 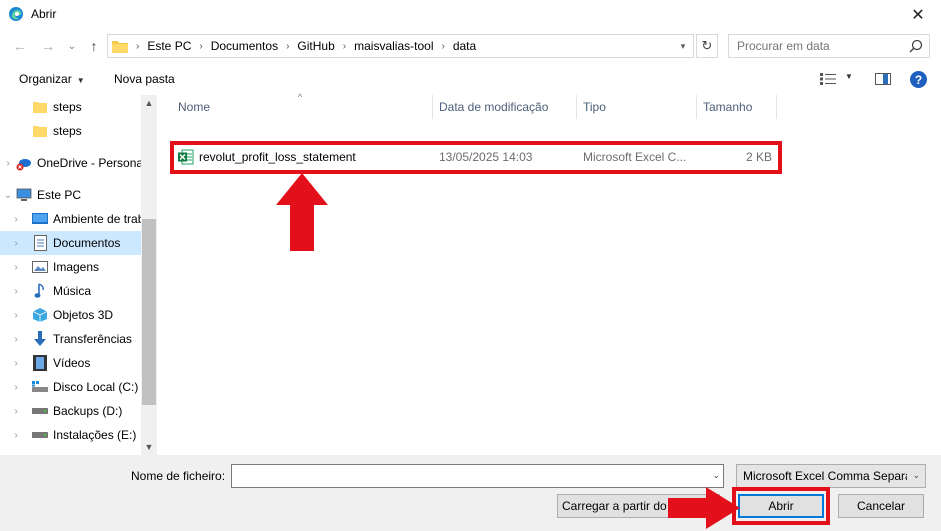 I want to click on new-folder-button: Nova pasta, so click(x=144, y=79).